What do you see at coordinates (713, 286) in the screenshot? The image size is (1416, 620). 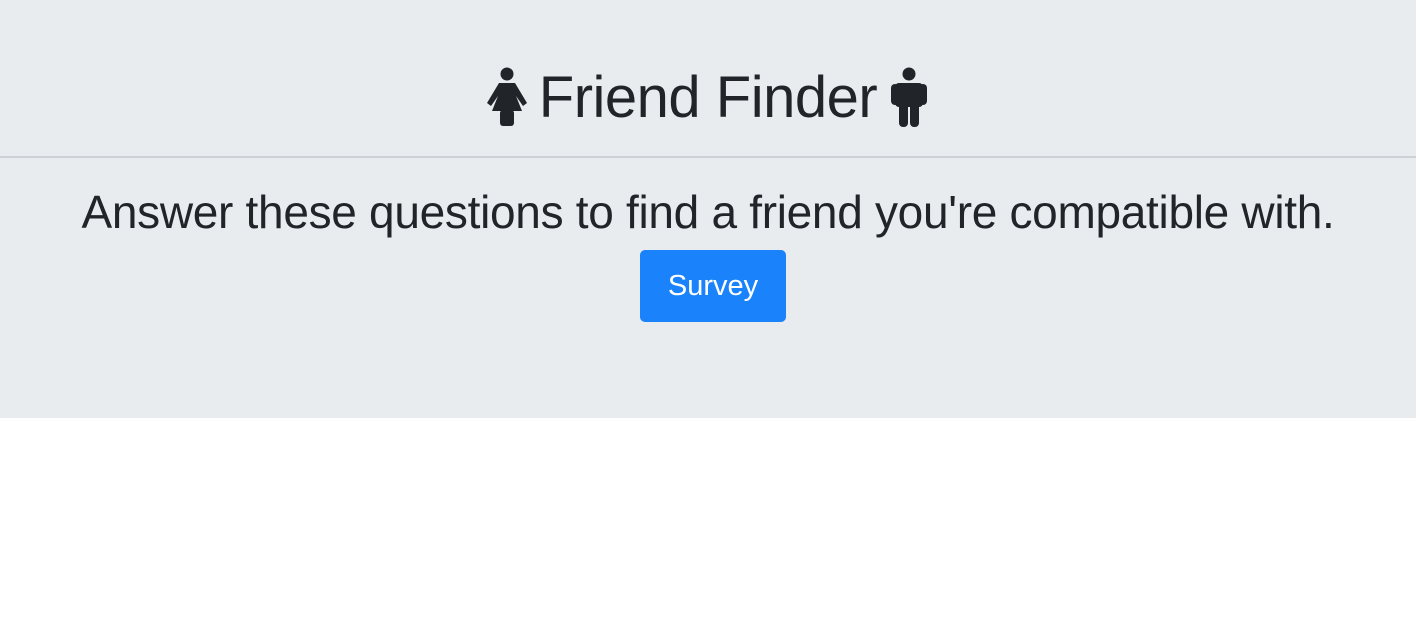 I see `survey-button: Survey` at bounding box center [713, 286].